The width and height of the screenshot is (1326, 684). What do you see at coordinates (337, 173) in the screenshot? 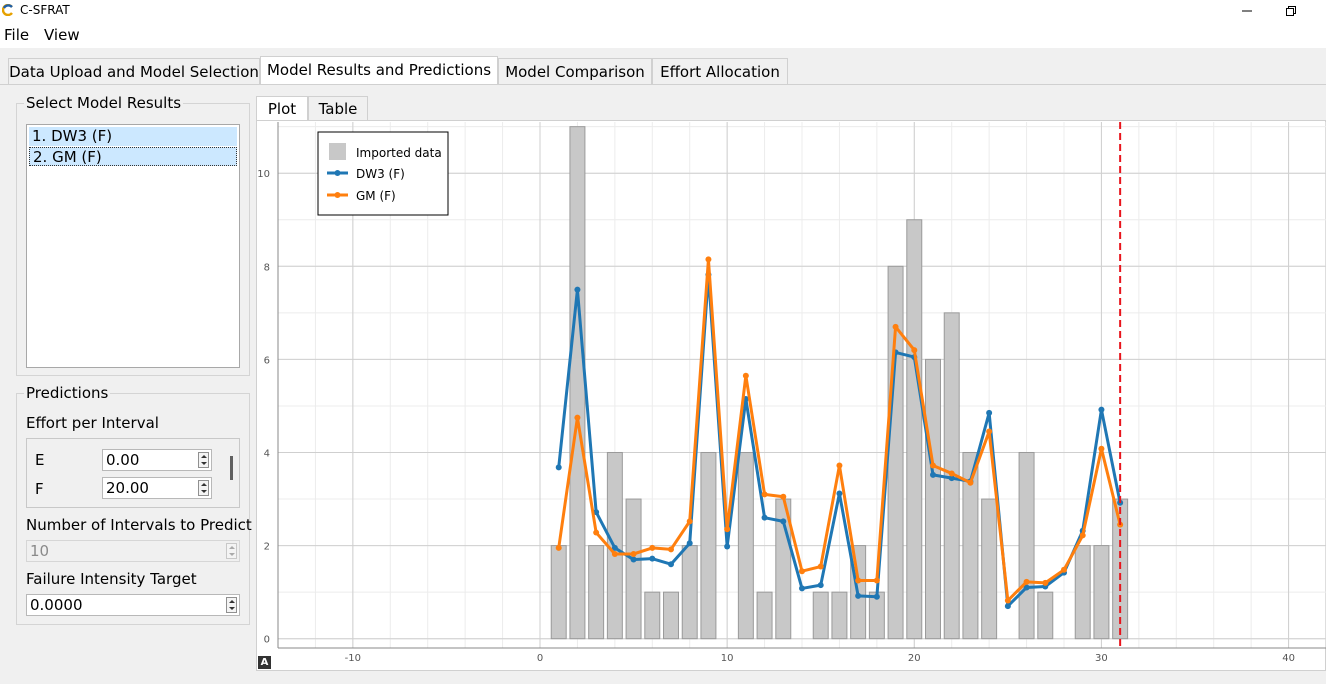
I see `legend-dw3-marker` at bounding box center [337, 173].